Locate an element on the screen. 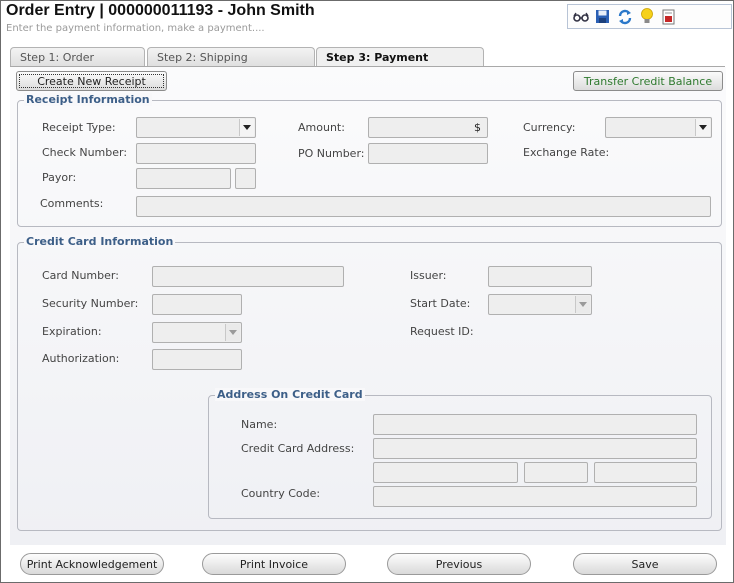 This screenshot has width=734, height=583. comments-label: Comments: is located at coordinates (72, 203).